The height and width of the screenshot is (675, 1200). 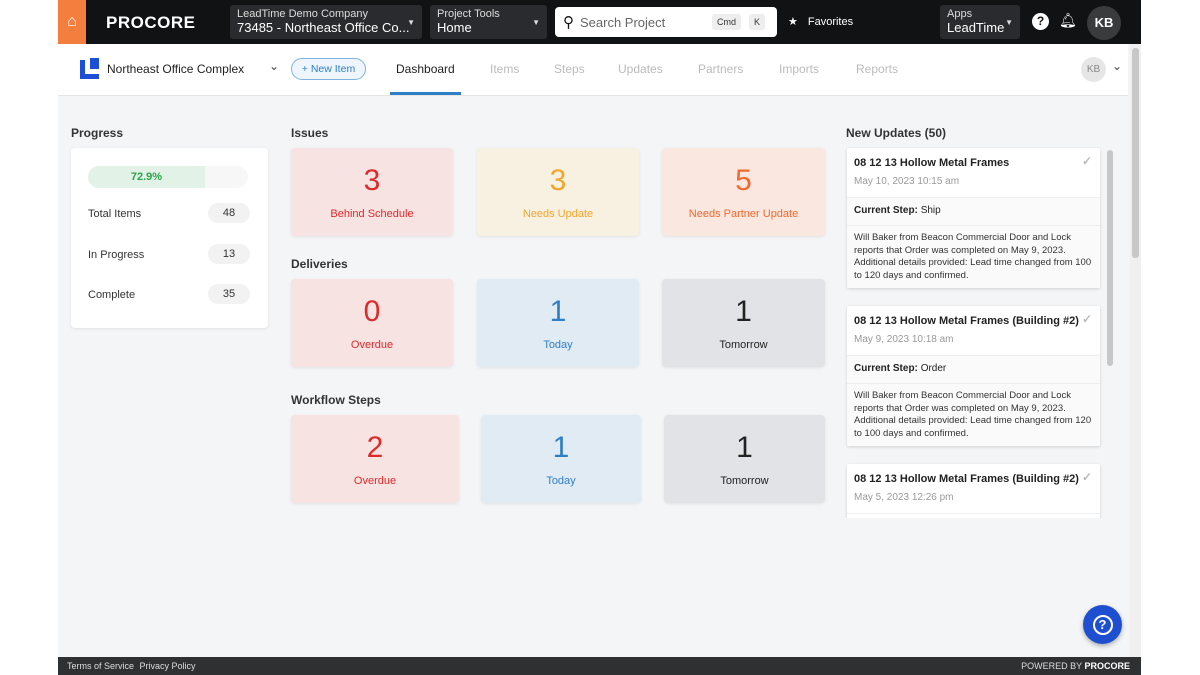 What do you see at coordinates (146, 177) in the screenshot?
I see `progress-percent: 72.9%` at bounding box center [146, 177].